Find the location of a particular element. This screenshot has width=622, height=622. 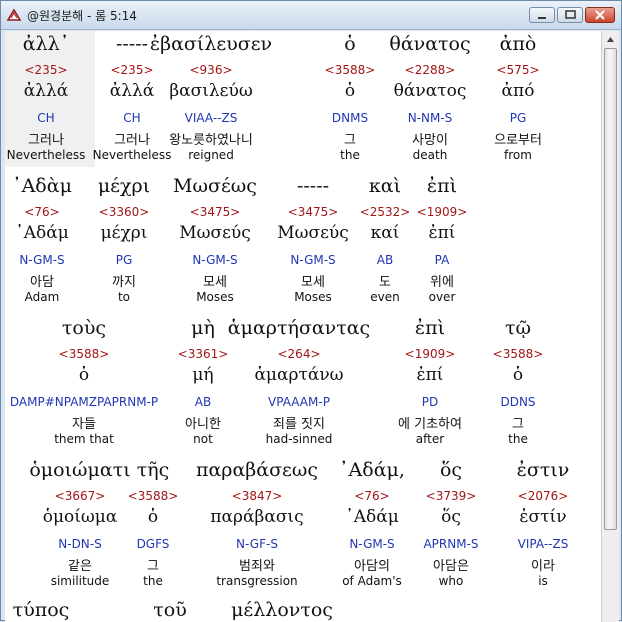

strong-number: <936> is located at coordinates (211, 70).